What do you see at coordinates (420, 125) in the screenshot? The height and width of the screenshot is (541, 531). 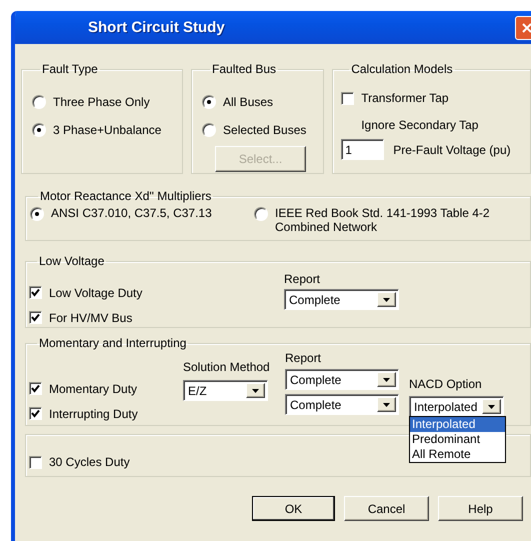 I see `option-note: Ignore Secondary Tap` at bounding box center [420, 125].